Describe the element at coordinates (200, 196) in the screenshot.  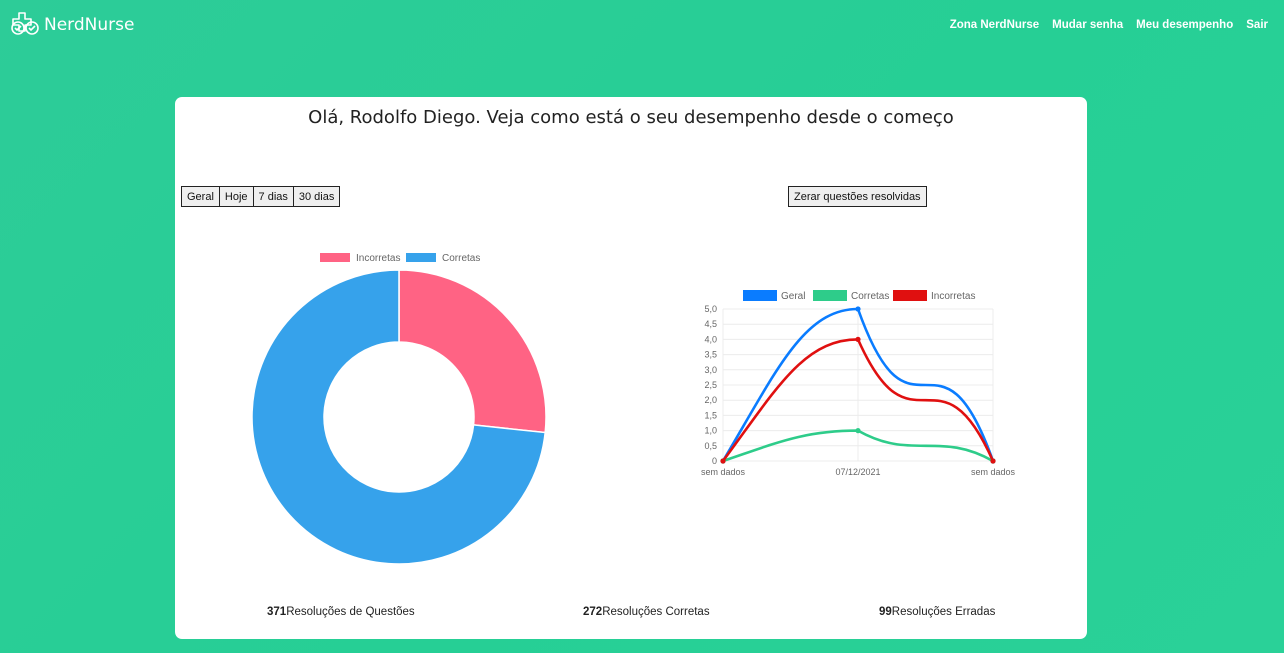
I see `filter-geral-button: Geral` at that location.